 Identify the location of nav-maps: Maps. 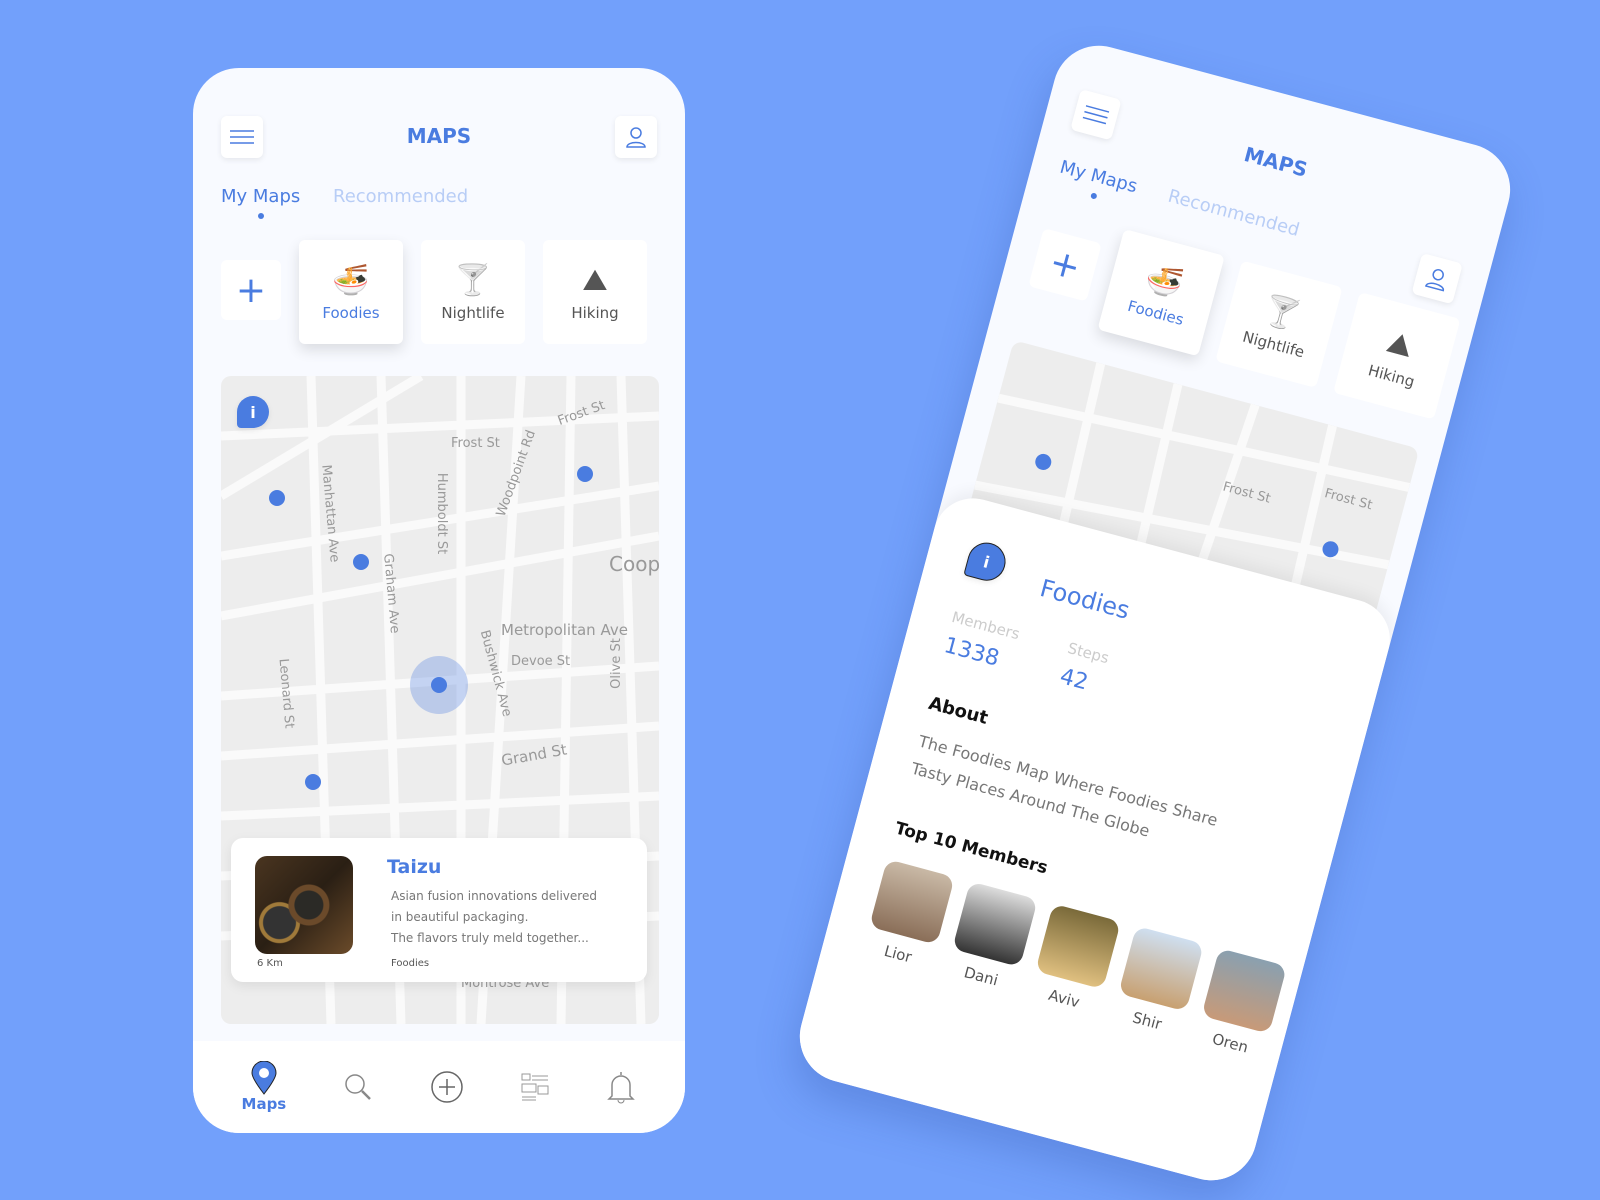
(264, 1087).